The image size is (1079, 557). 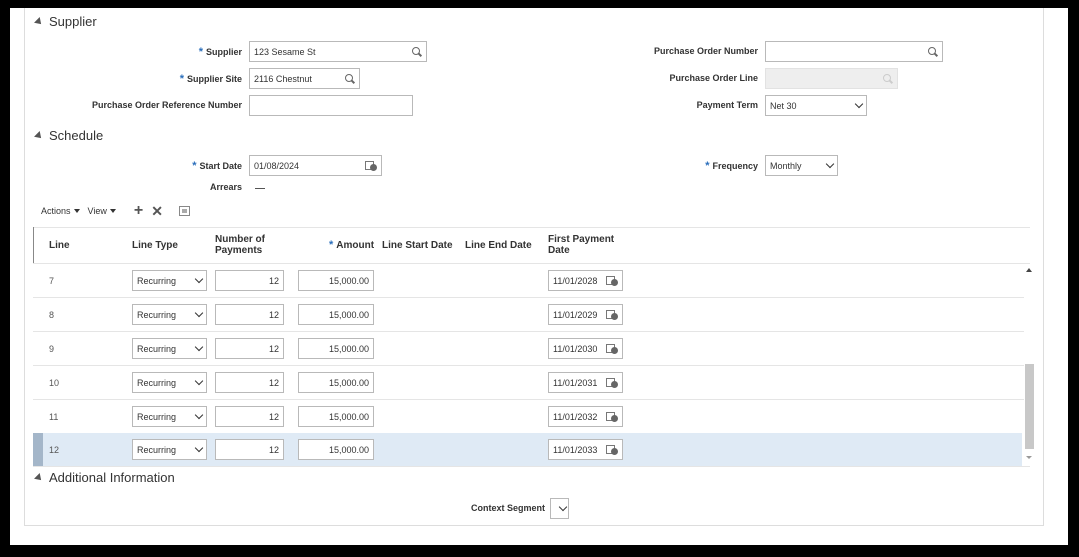 What do you see at coordinates (527, 416) in the screenshot?
I see `table-row: 11 Recurring 12 15,000.00 11/01/2032` at bounding box center [527, 416].